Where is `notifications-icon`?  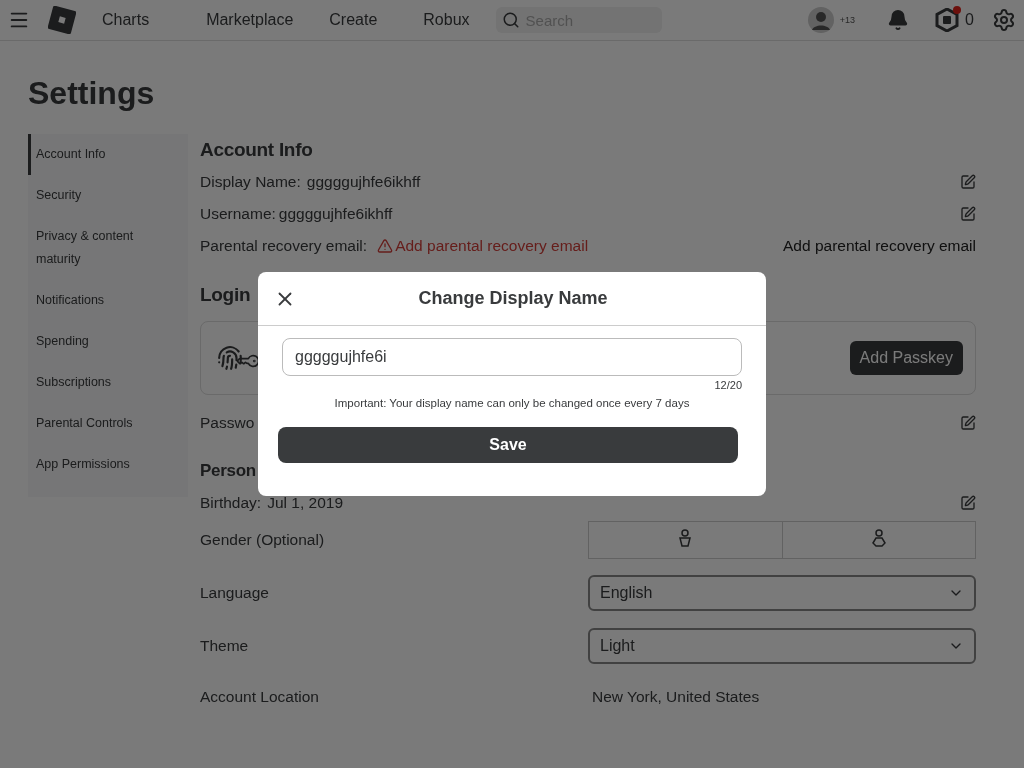
notifications-icon is located at coordinates (898, 20).